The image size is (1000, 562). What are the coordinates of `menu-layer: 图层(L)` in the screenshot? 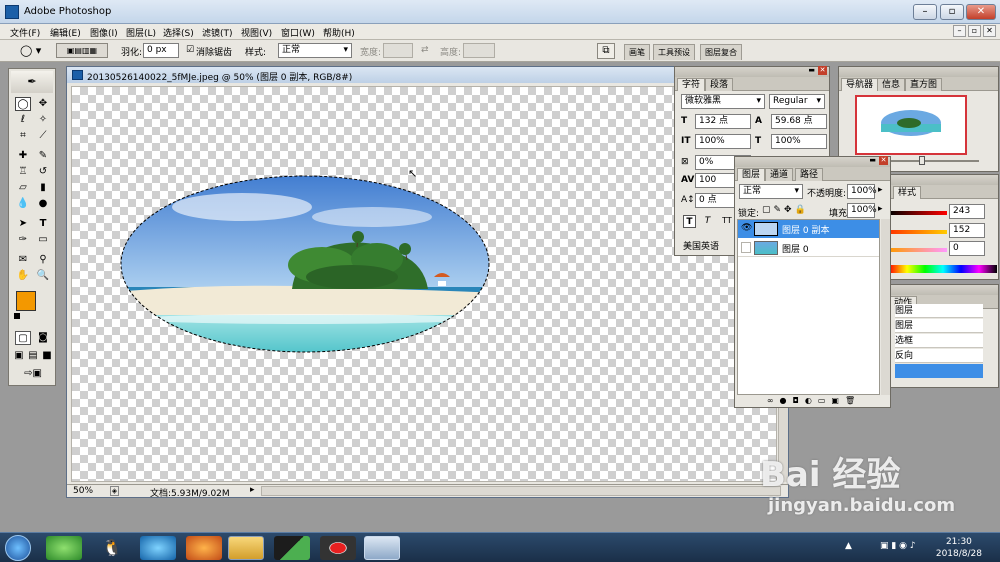 It's located at (141, 32).